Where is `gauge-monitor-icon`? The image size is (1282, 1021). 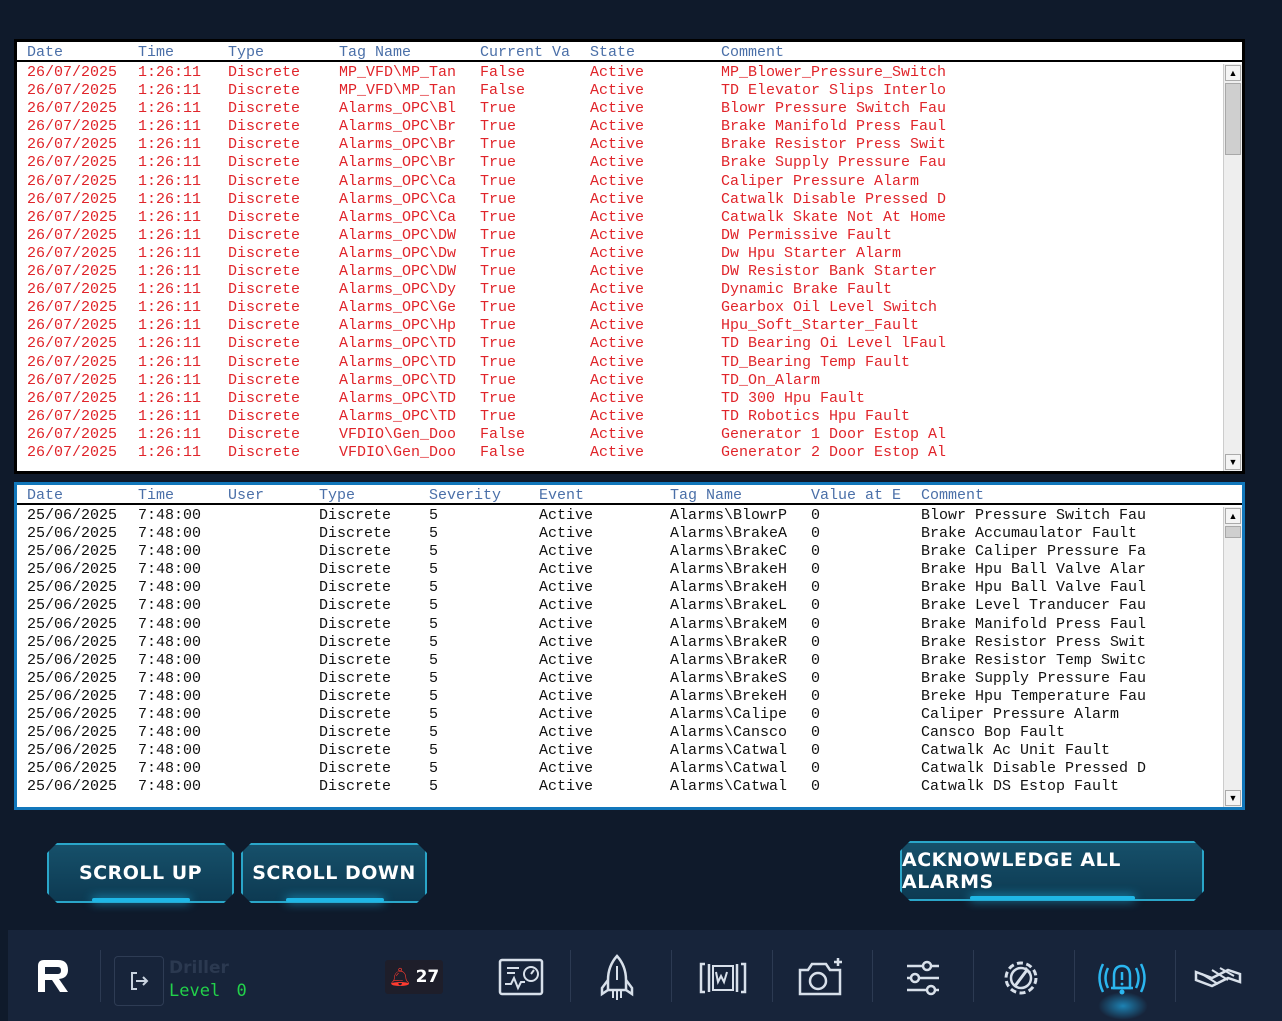 gauge-monitor-icon is located at coordinates (521, 978).